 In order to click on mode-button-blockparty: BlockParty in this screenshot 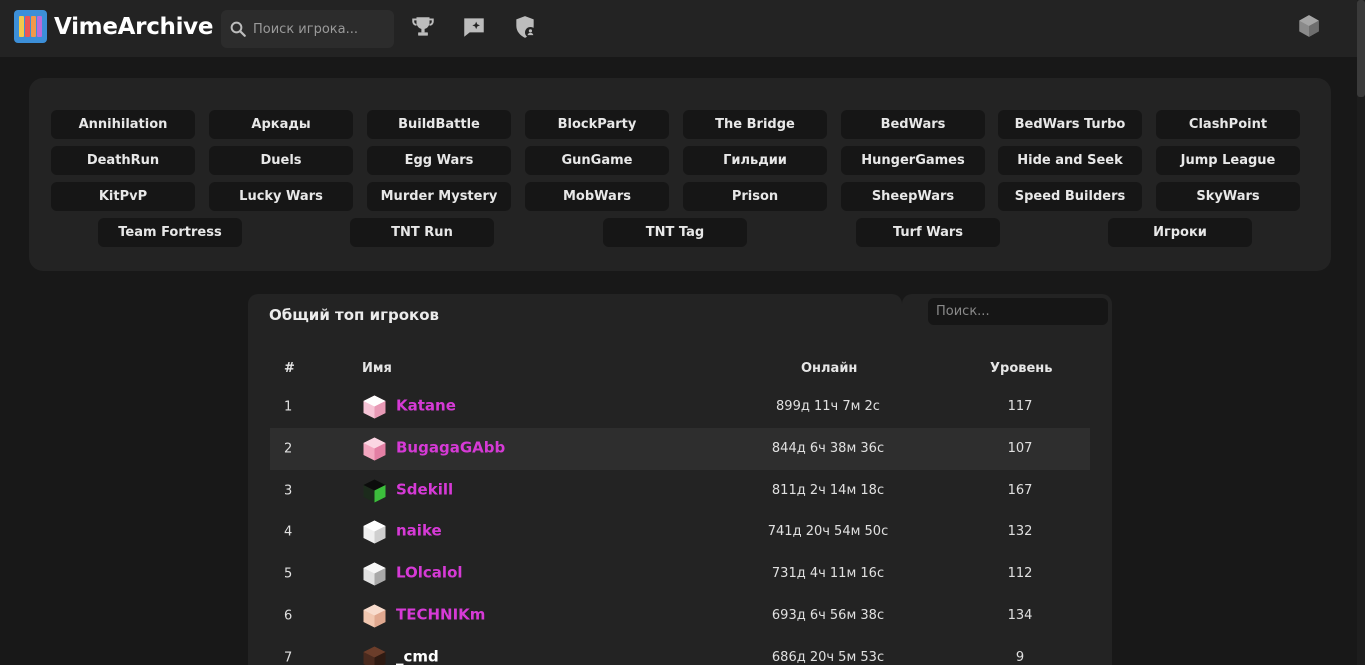, I will do `click(597, 124)`.